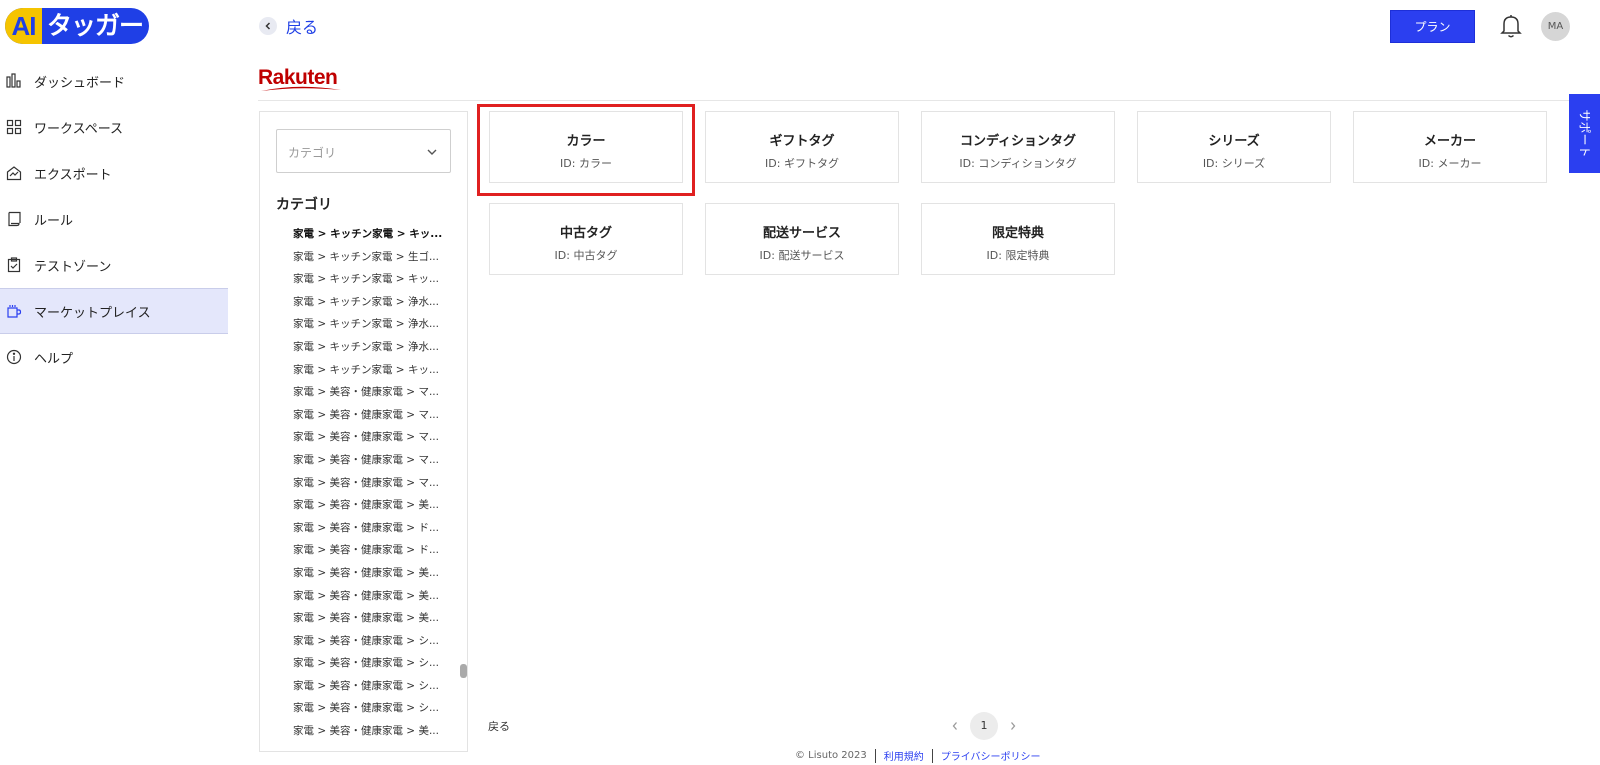 The width and height of the screenshot is (1600, 765). Describe the element at coordinates (79, 129) in the screenshot. I see `sidebar-item-label: ワークスペース` at that location.